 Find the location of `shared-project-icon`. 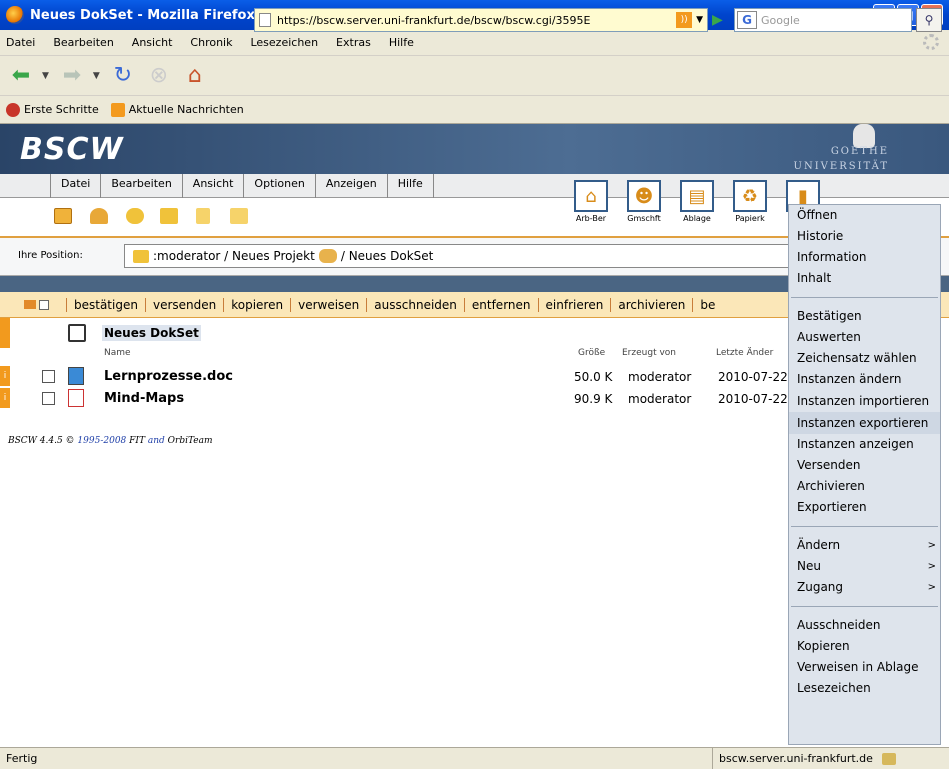

shared-project-icon is located at coordinates (327, 256).